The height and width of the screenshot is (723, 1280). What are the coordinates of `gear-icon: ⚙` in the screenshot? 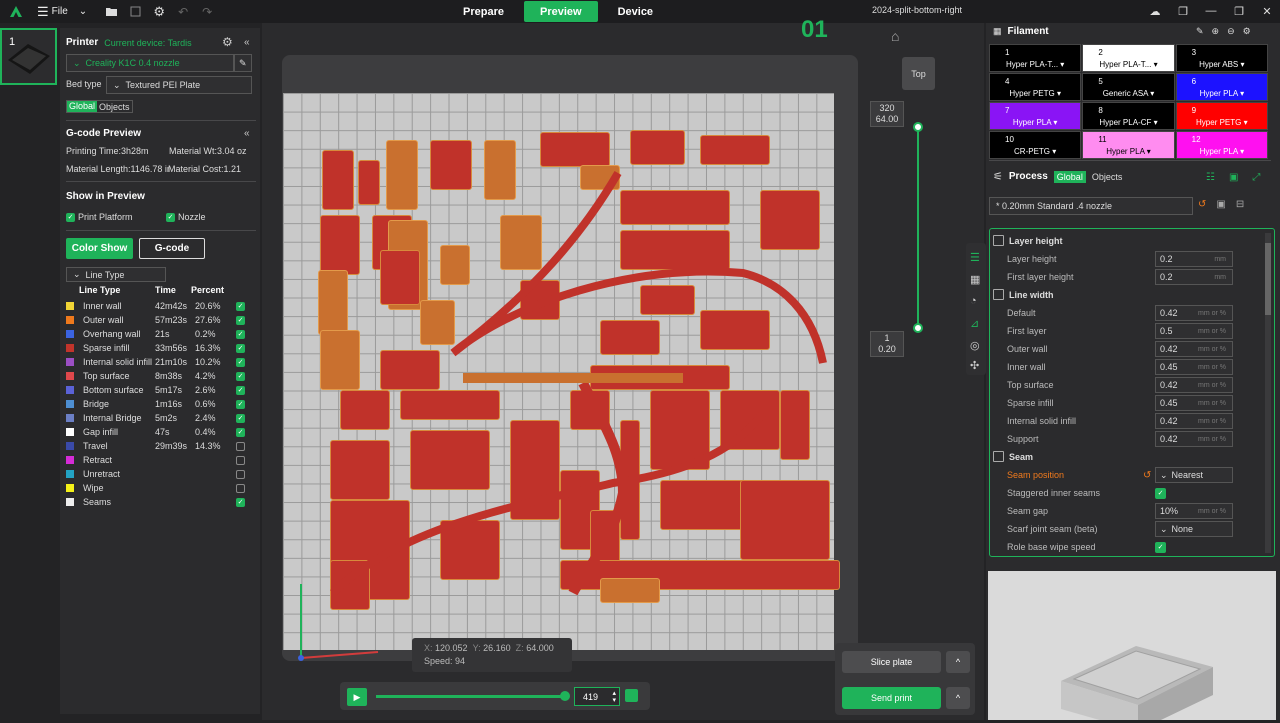 It's located at (159, 12).